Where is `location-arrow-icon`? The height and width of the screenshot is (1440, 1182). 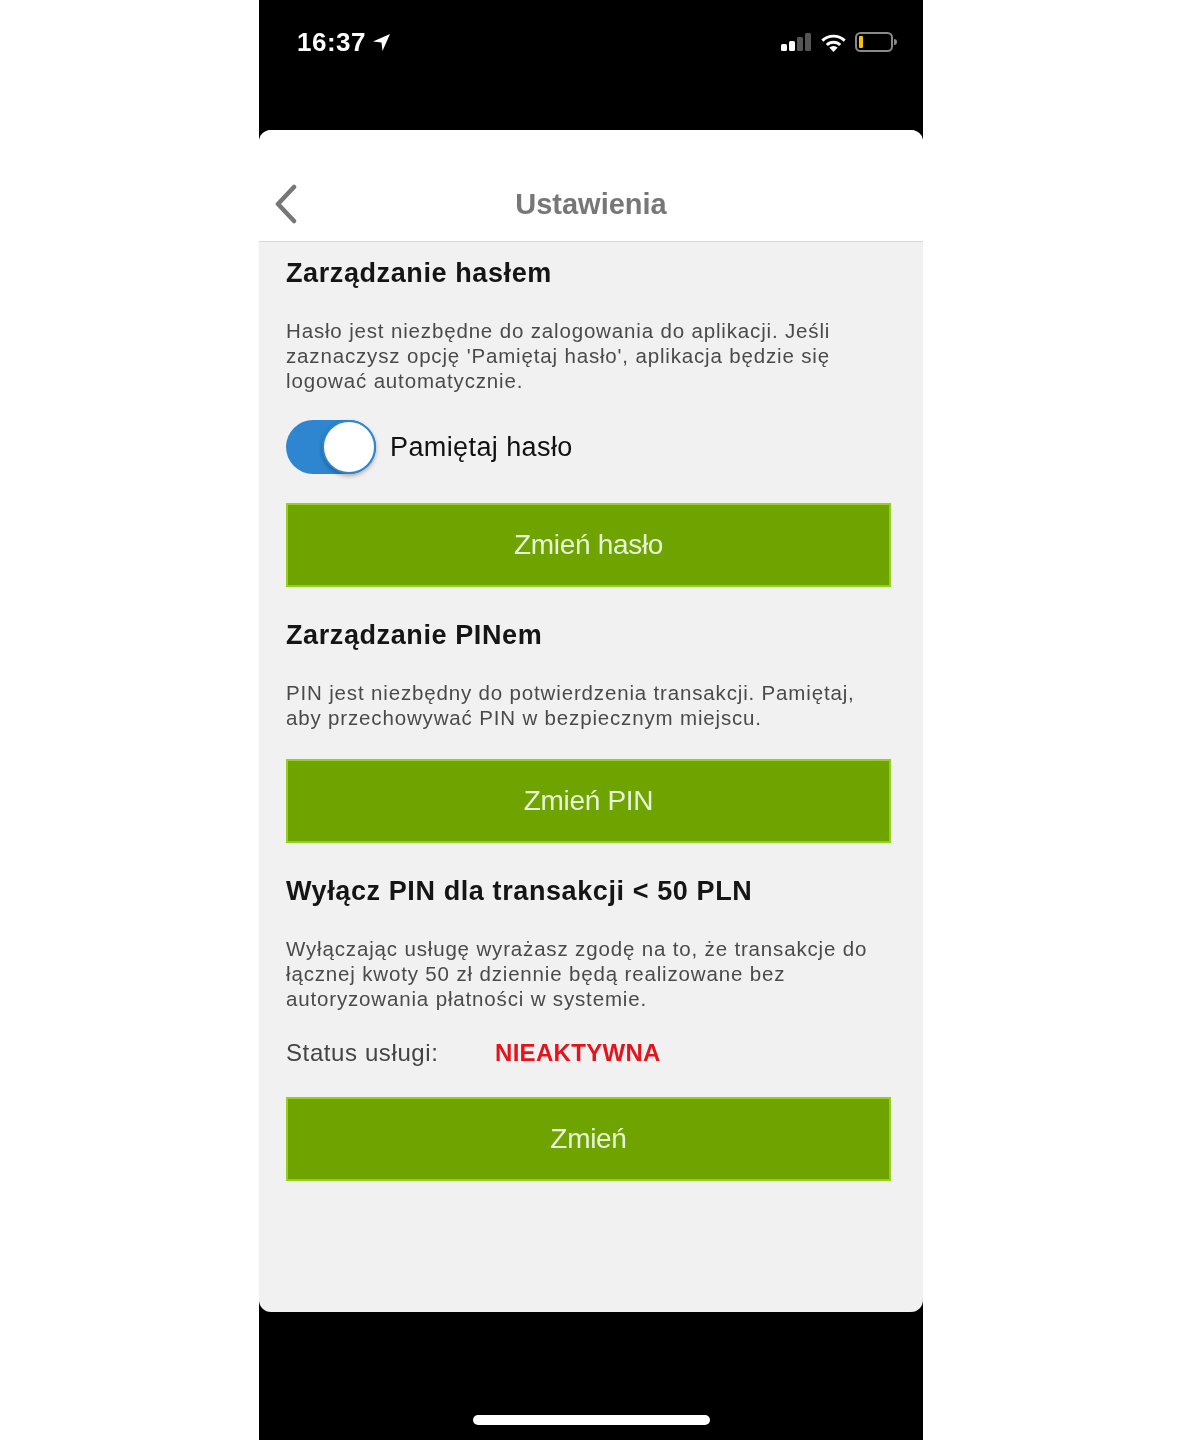 location-arrow-icon is located at coordinates (381, 42).